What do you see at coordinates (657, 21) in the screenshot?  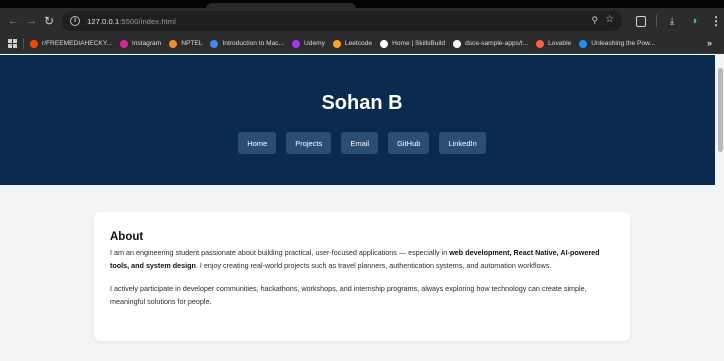 I see `toolbar-divider` at bounding box center [657, 21].